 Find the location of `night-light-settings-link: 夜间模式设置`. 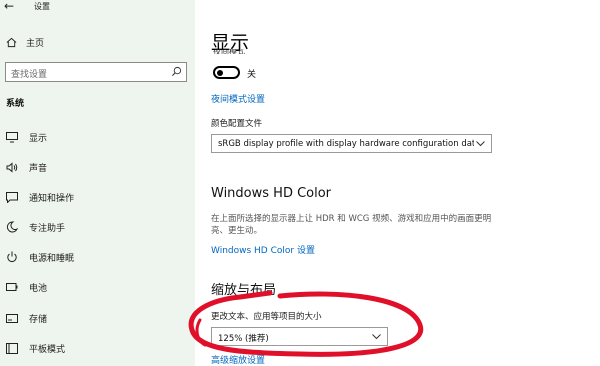

night-light-settings-link: 夜间模式设置 is located at coordinates (238, 98).